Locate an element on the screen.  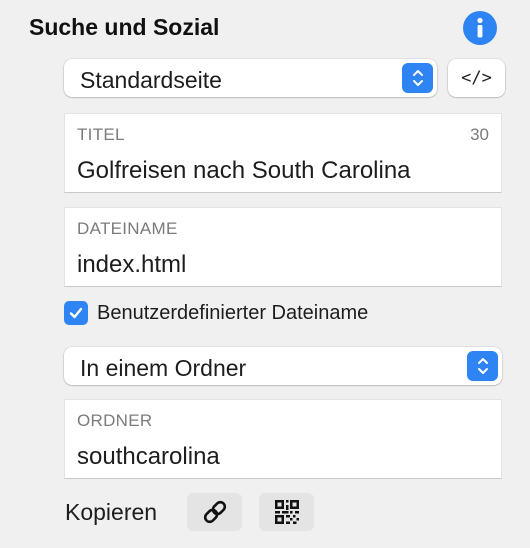
info-glyph is located at coordinates (480, 27).